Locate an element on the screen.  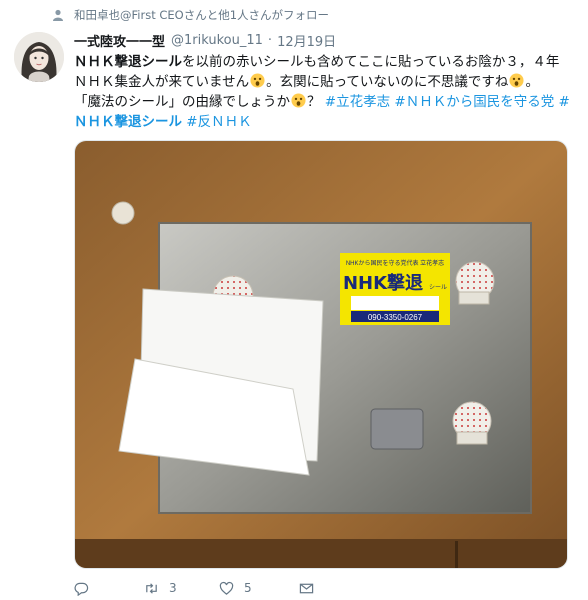
tweet-line-2: ＮＨＫ集金人が来ていません 。玄関に貼っていないのに不思議ですね。 is located at coordinates (329, 82).